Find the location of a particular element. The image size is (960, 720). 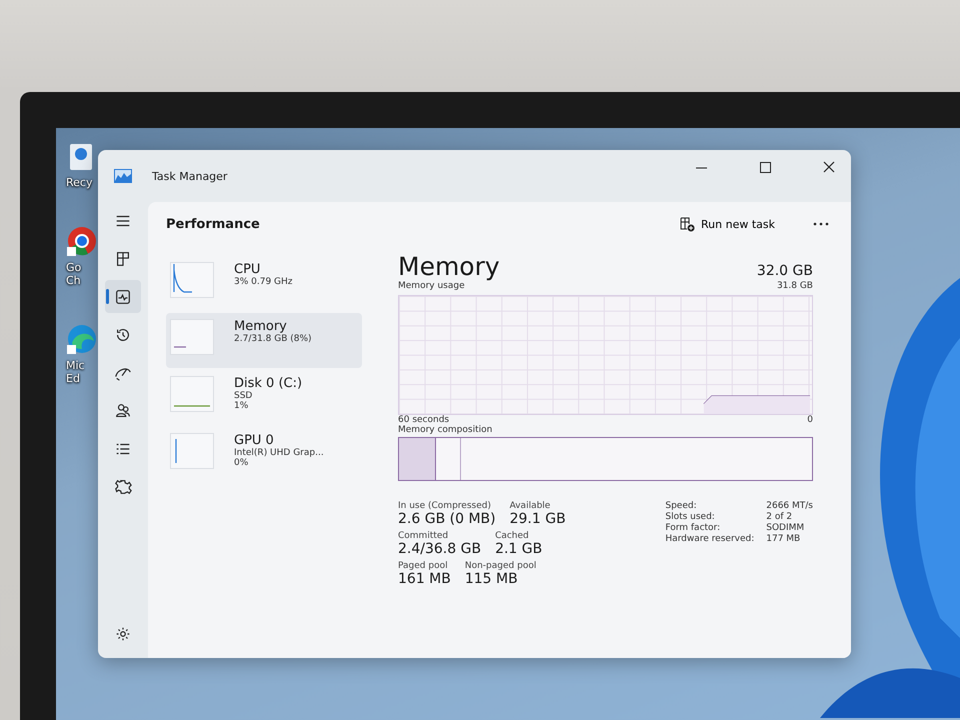

page-title: Performance is located at coordinates (213, 224).